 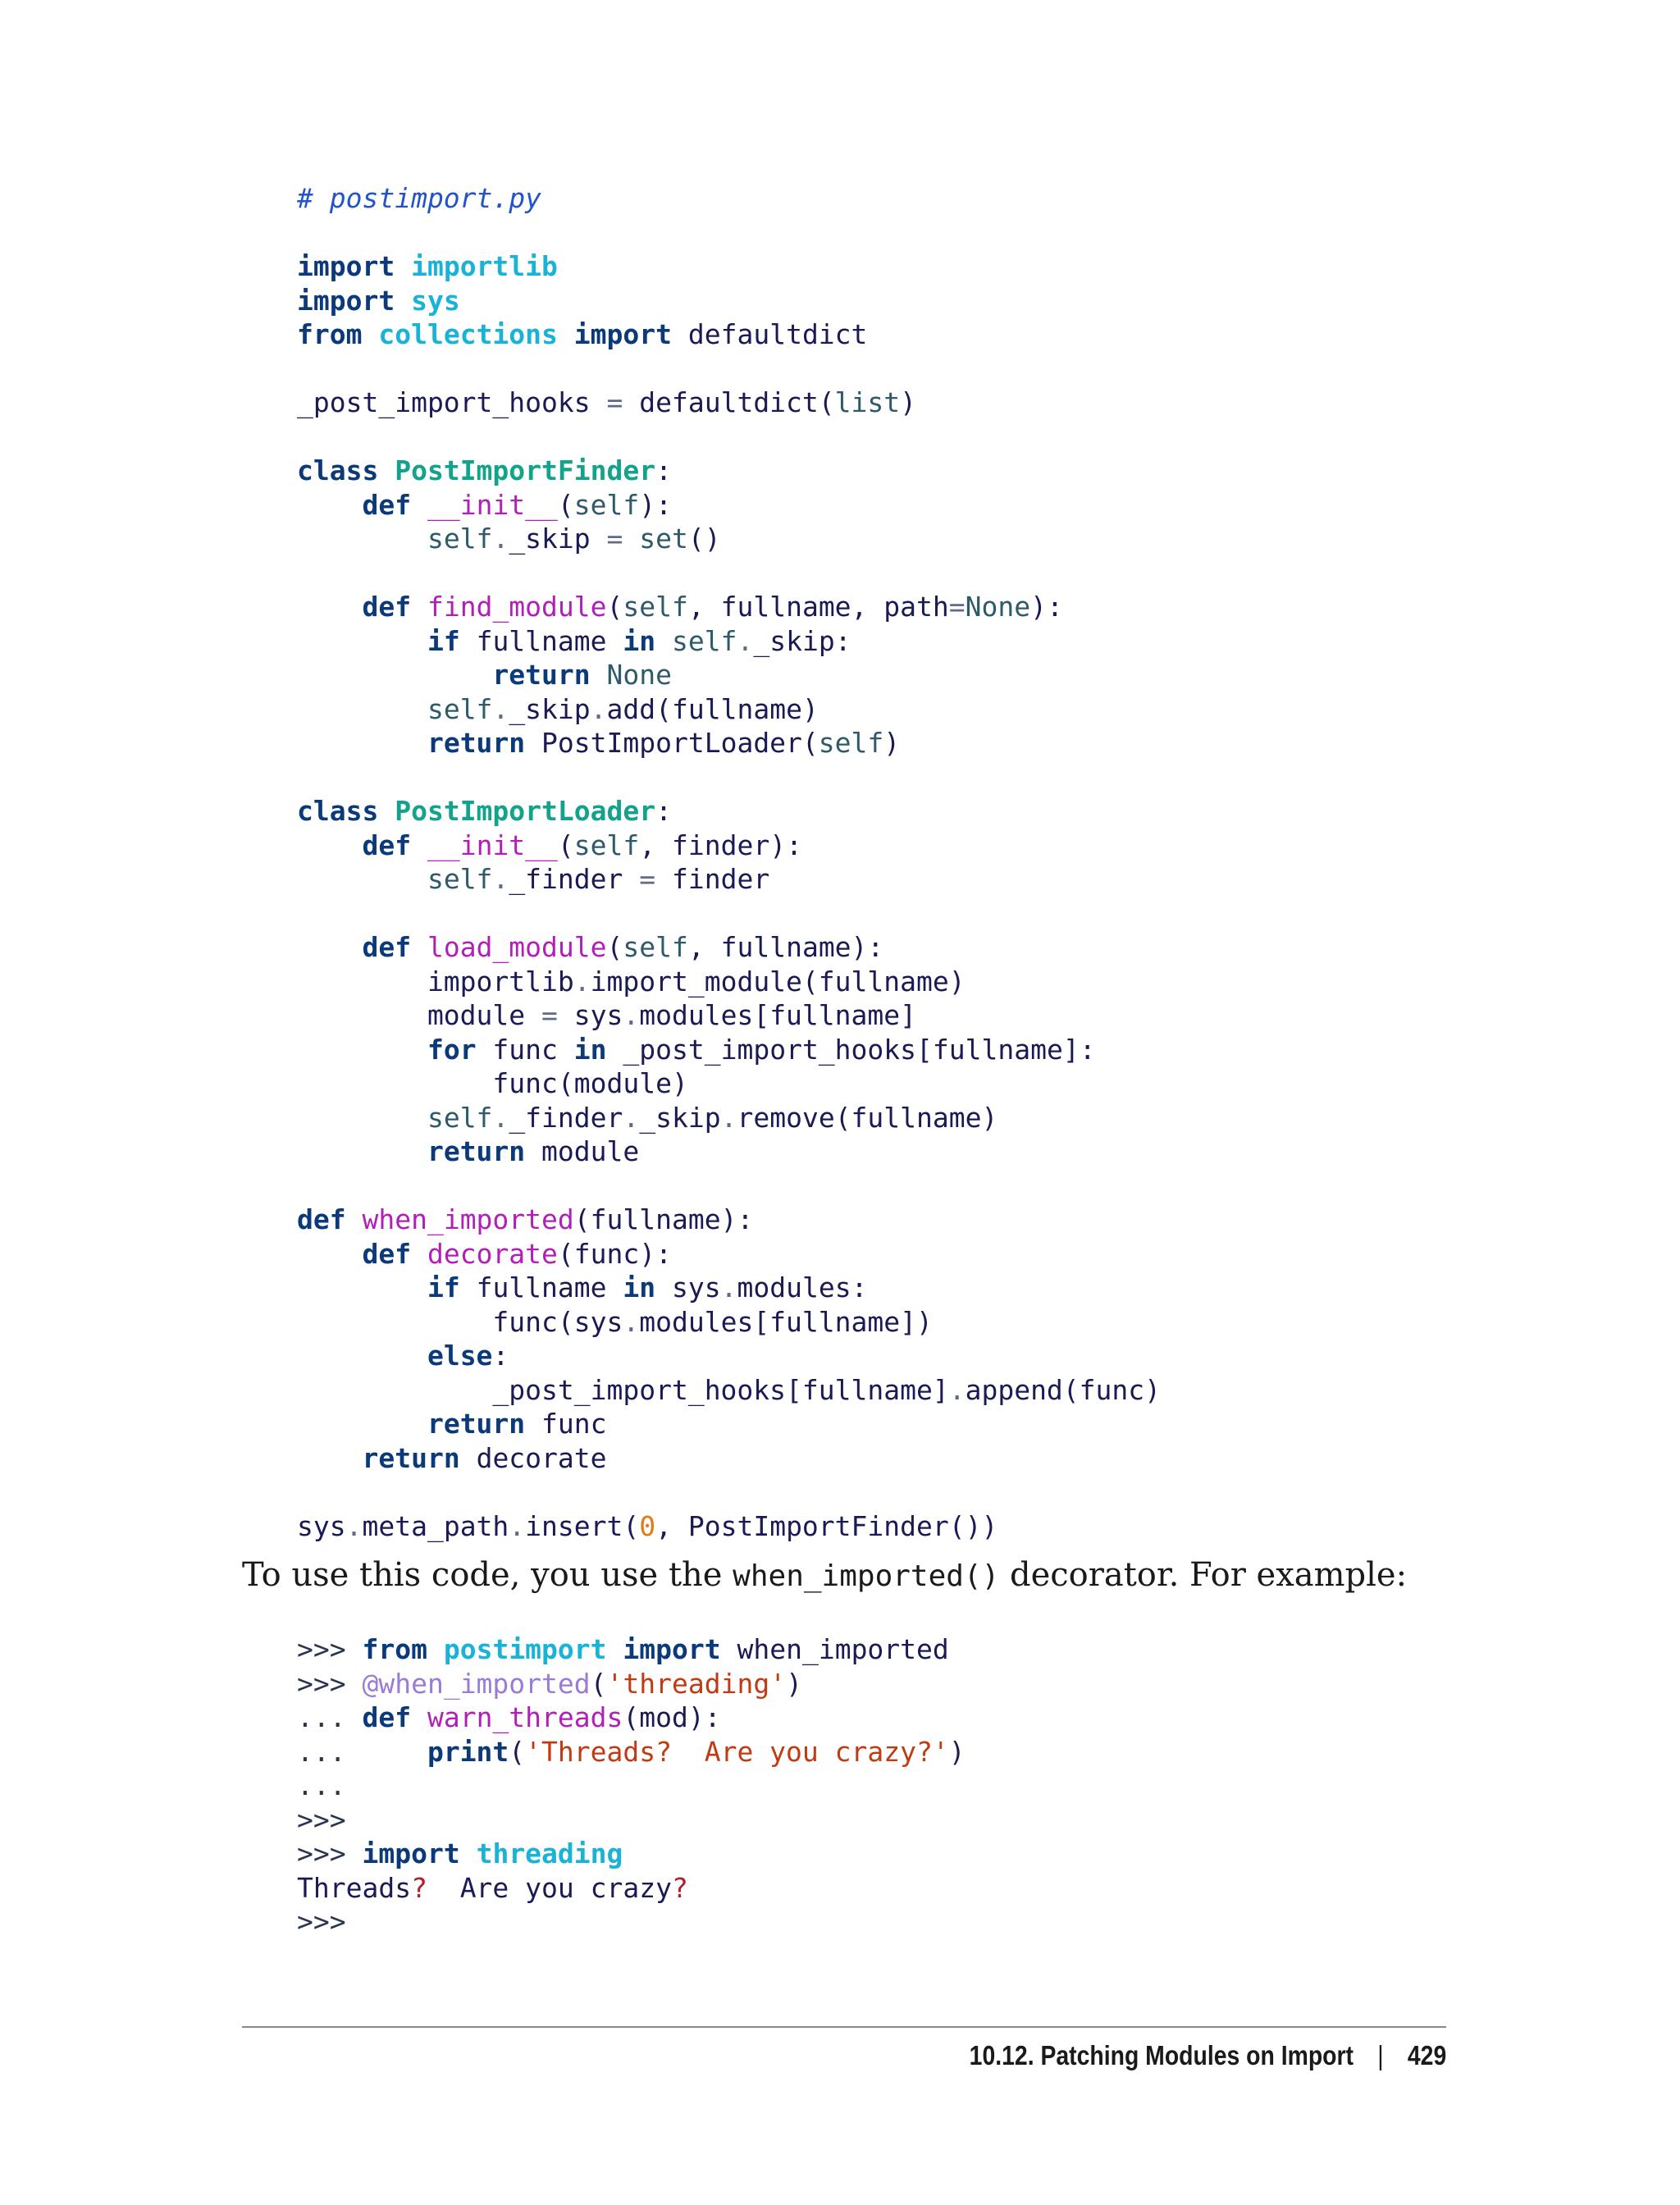 I want to click on code-line: module = sys.modules[fullname], so click(x=607, y=1015).